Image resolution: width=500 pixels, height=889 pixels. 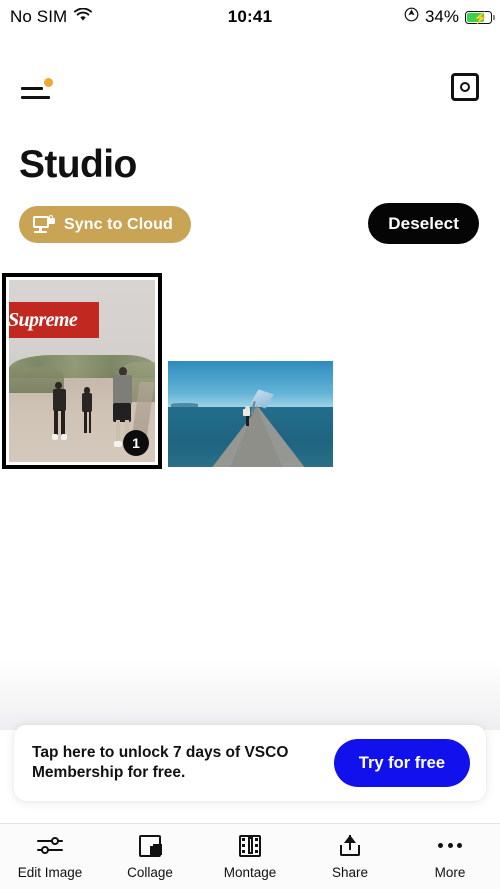 I want to click on charging-bolt-icon: ⚡, so click(x=480, y=17).